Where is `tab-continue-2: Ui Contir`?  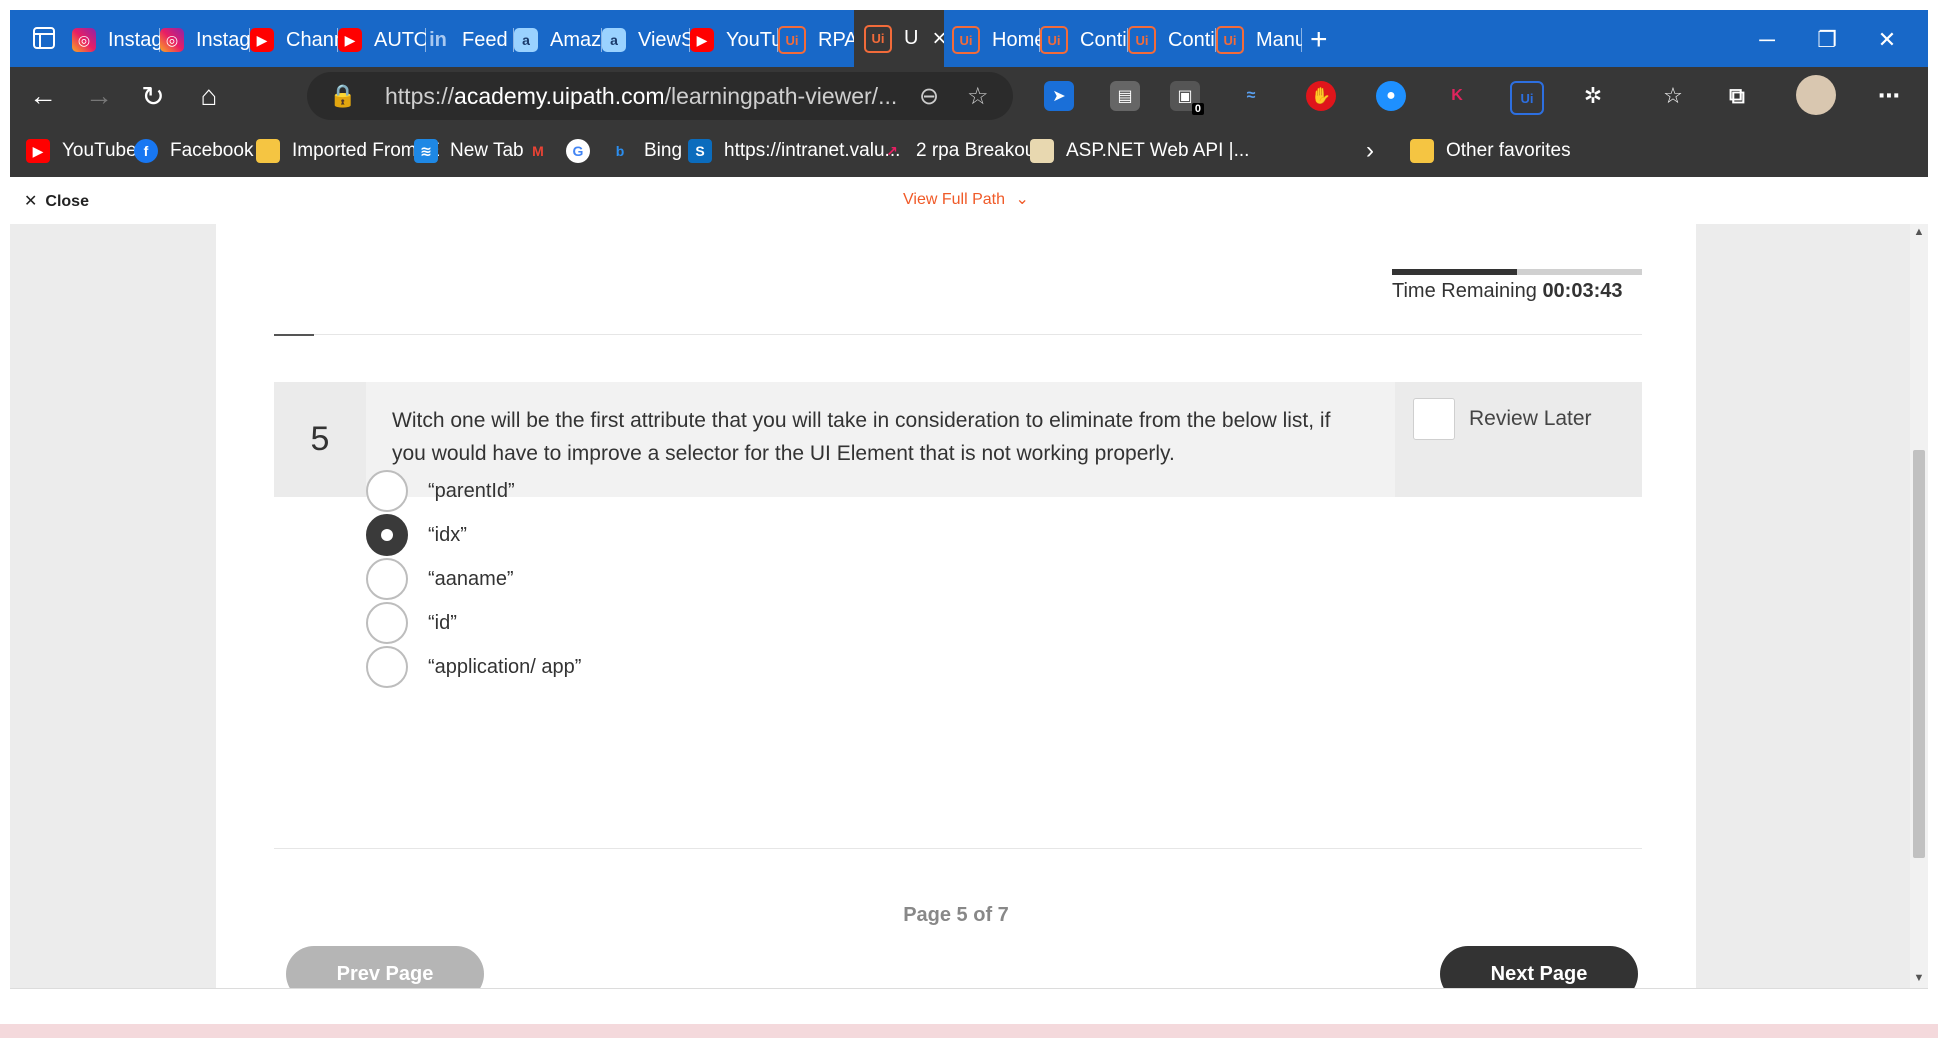
tab-continue-2: Ui Contir is located at coordinates (1172, 40).